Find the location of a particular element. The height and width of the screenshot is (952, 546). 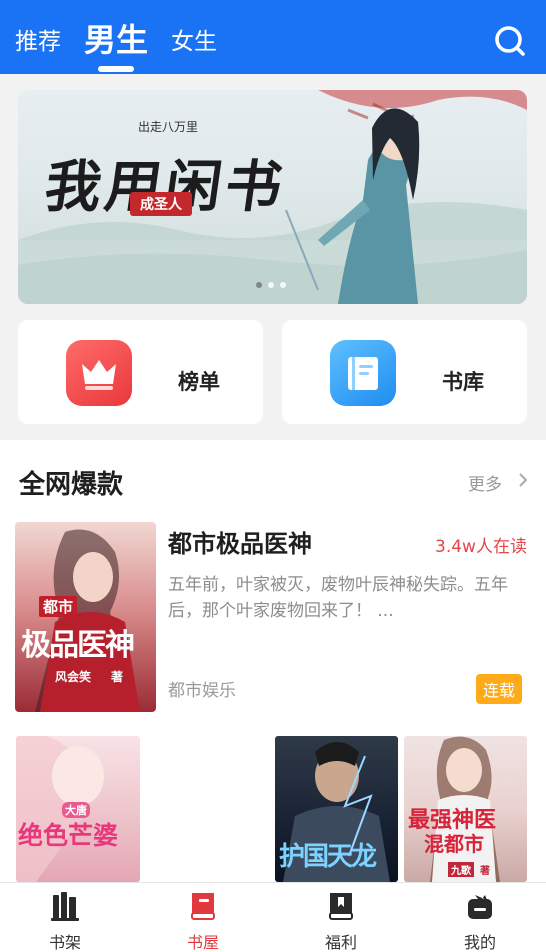

cover-text: 极品医神 is located at coordinates (78, 645).